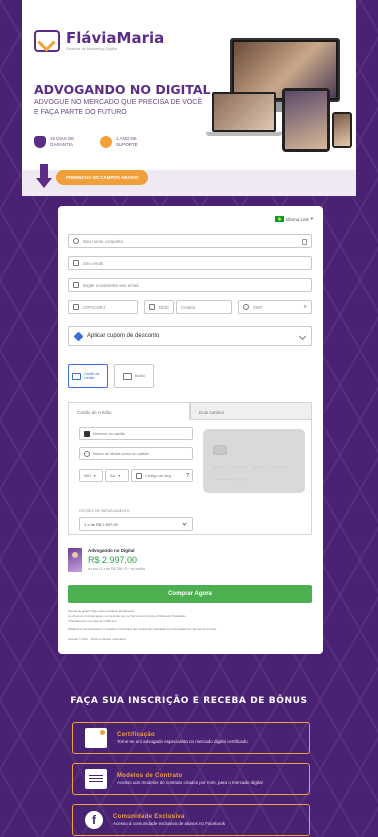 The height and width of the screenshot is (837, 378). I want to click on phone-icon, so click(152, 307).